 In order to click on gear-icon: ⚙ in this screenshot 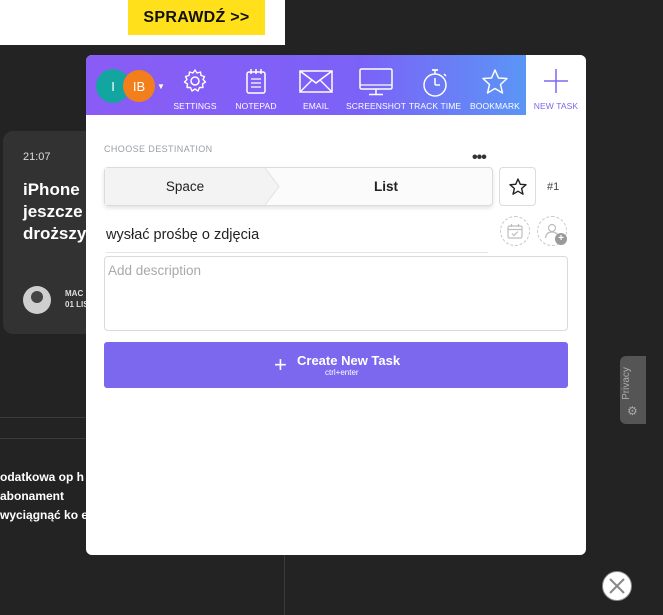, I will do `click(632, 411)`.